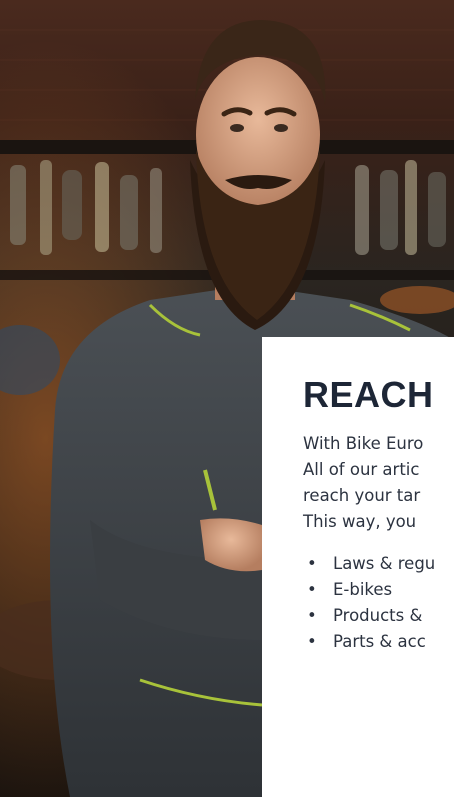  I want to click on list-item: • Products &, so click(378, 616).